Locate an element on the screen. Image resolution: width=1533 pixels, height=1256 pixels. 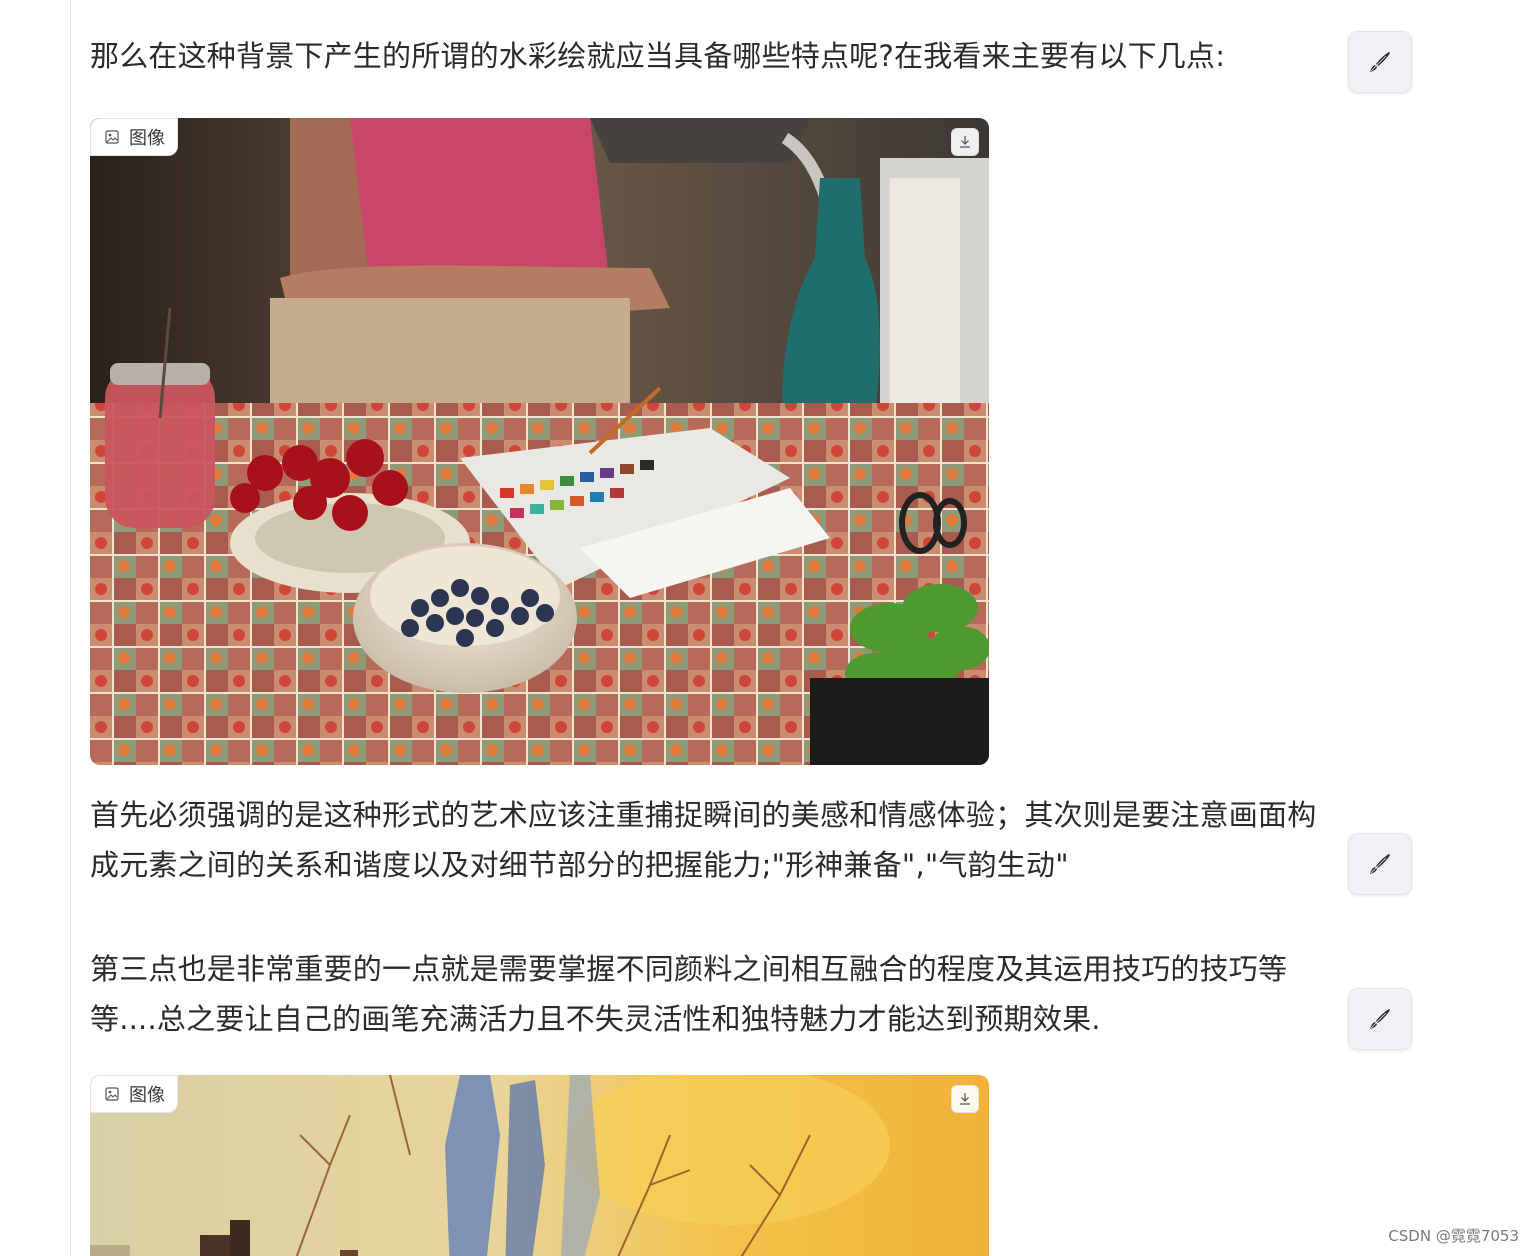
image-card-2: 图像 is located at coordinates (539, 1165).